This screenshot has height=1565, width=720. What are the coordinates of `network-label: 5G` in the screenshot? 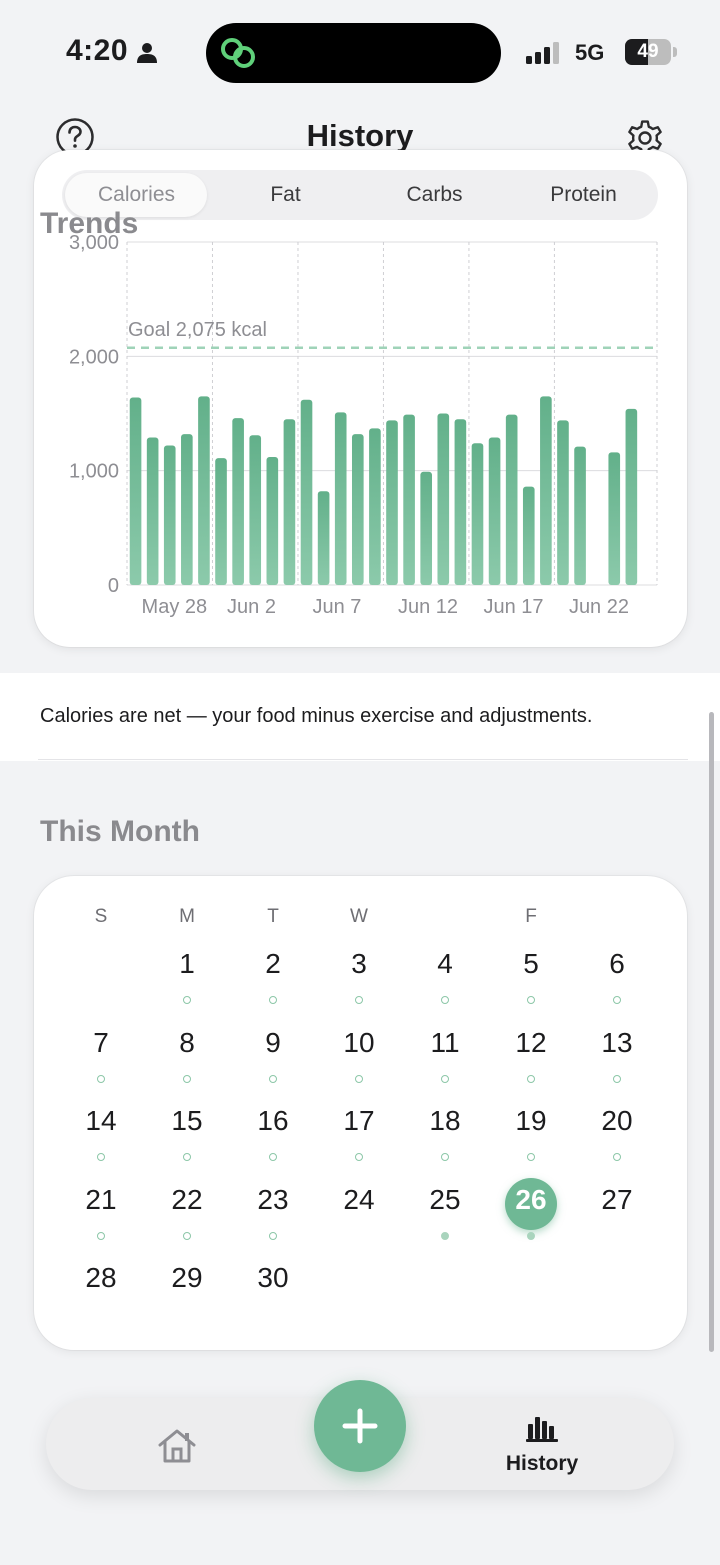 It's located at (590, 52).